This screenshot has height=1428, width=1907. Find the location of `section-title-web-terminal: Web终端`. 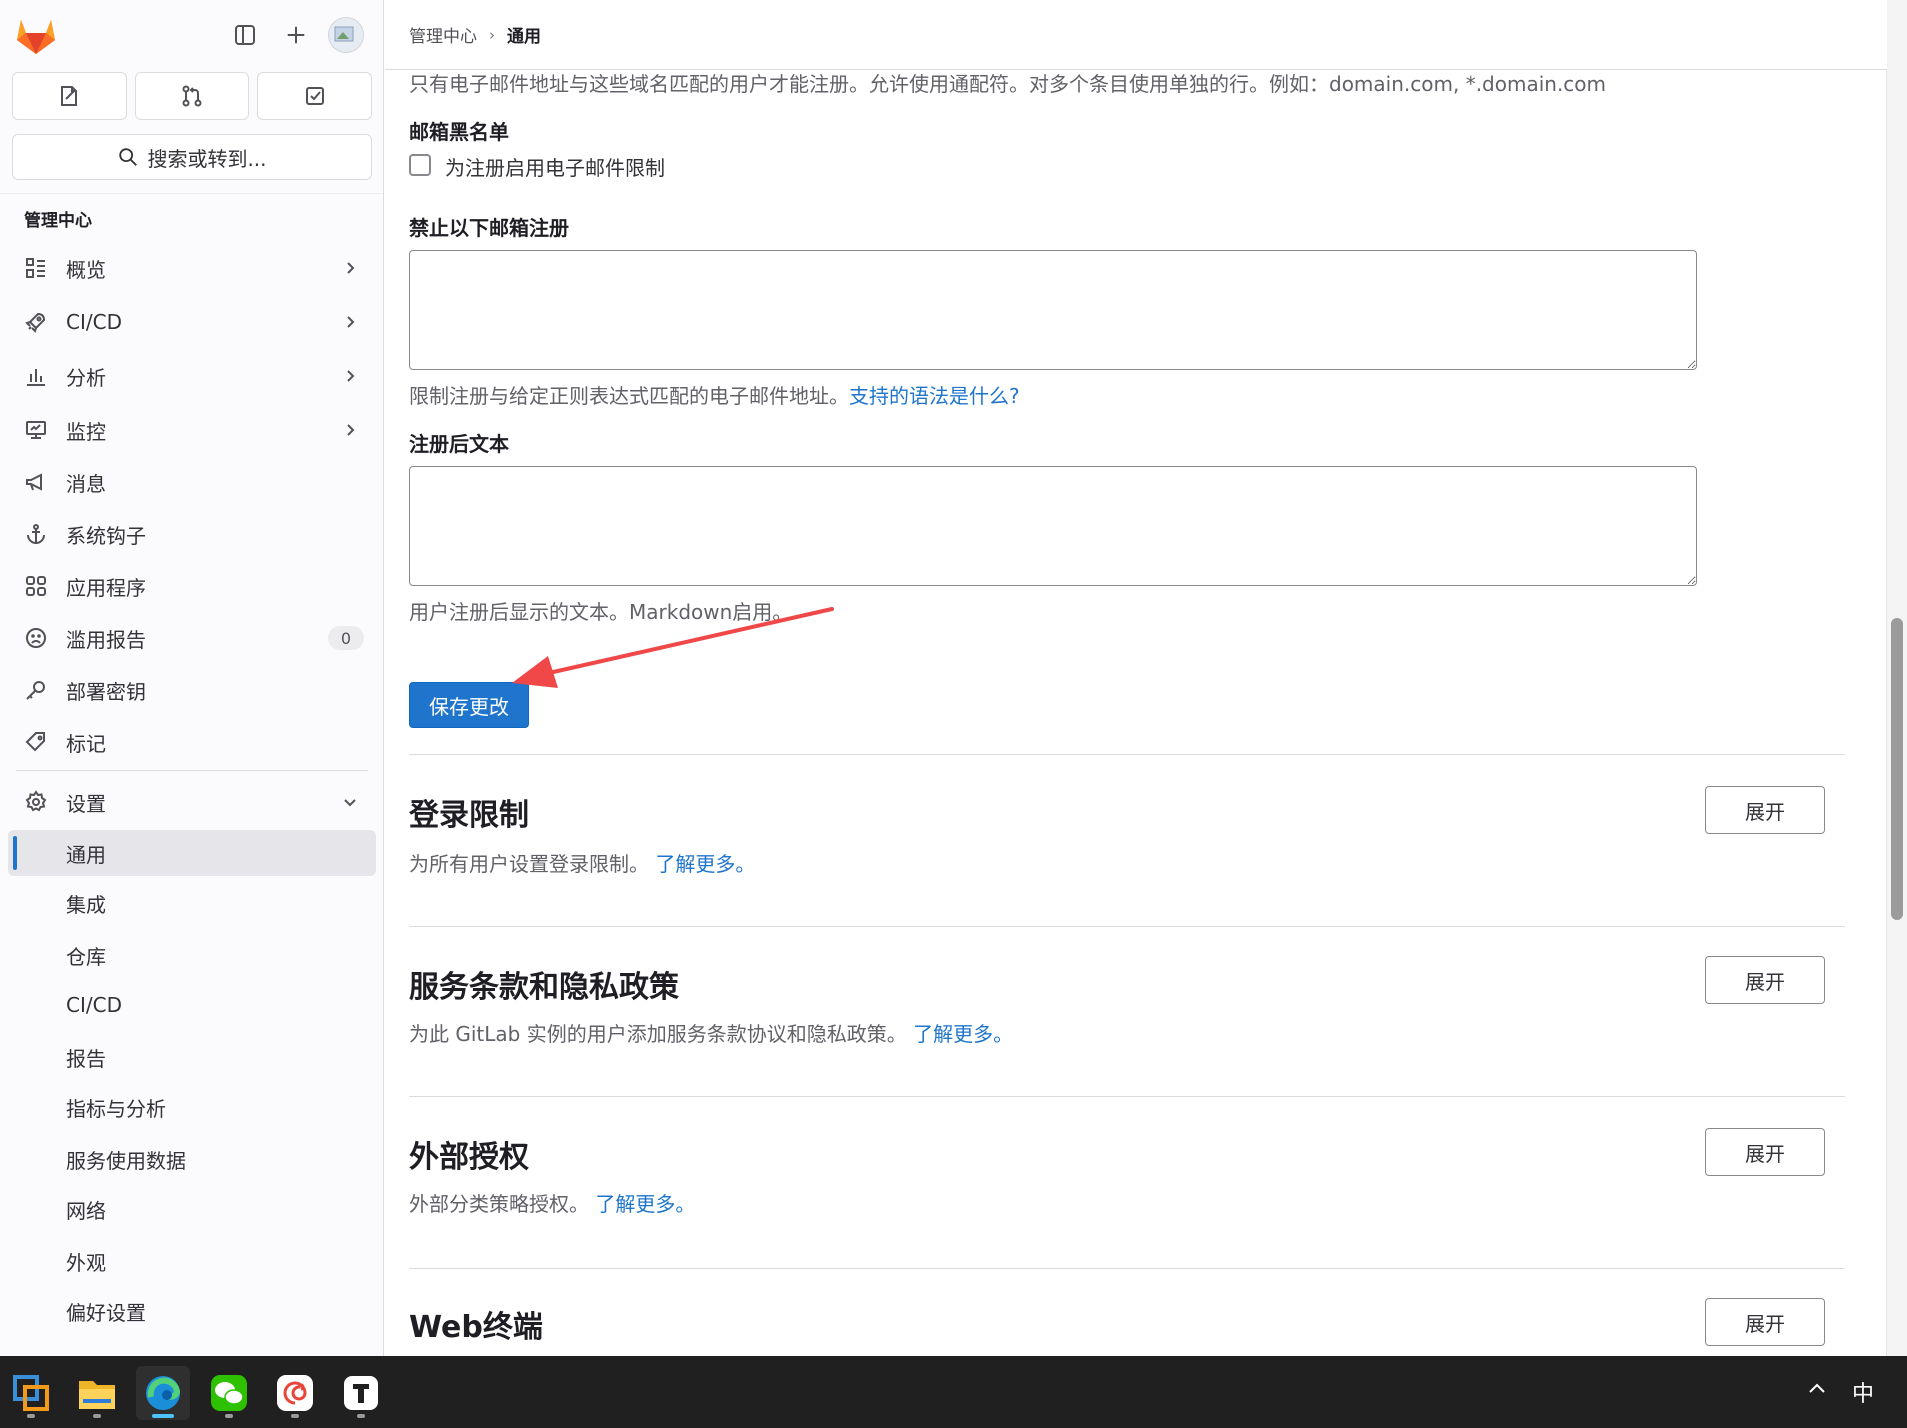

section-title-web-terminal: Web终端 is located at coordinates (476, 1327).